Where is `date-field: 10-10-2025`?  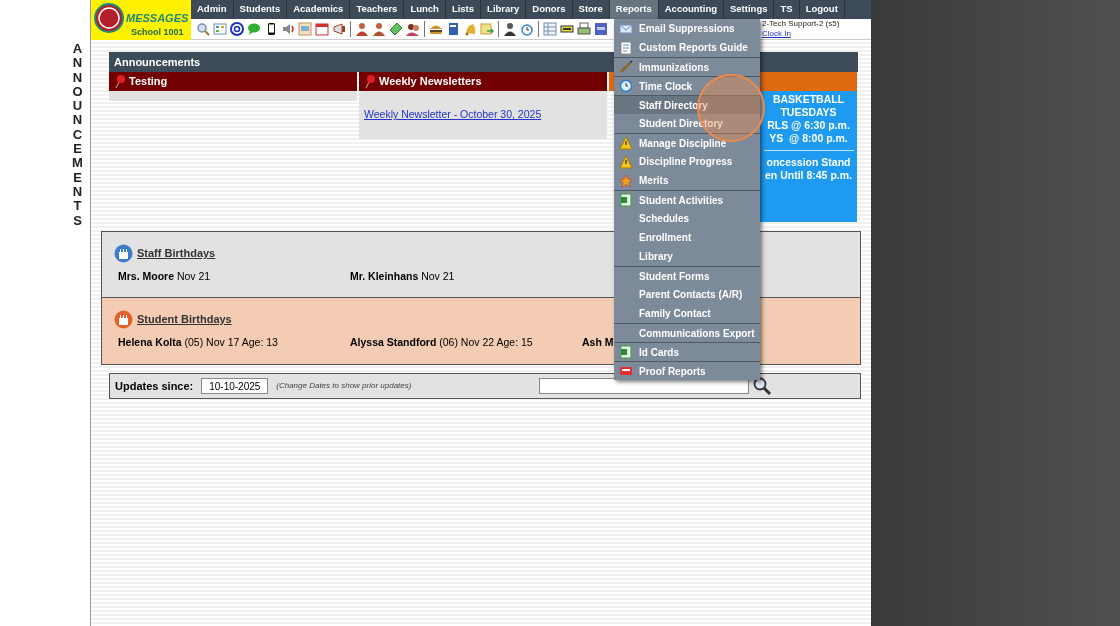 date-field: 10-10-2025 is located at coordinates (235, 386).